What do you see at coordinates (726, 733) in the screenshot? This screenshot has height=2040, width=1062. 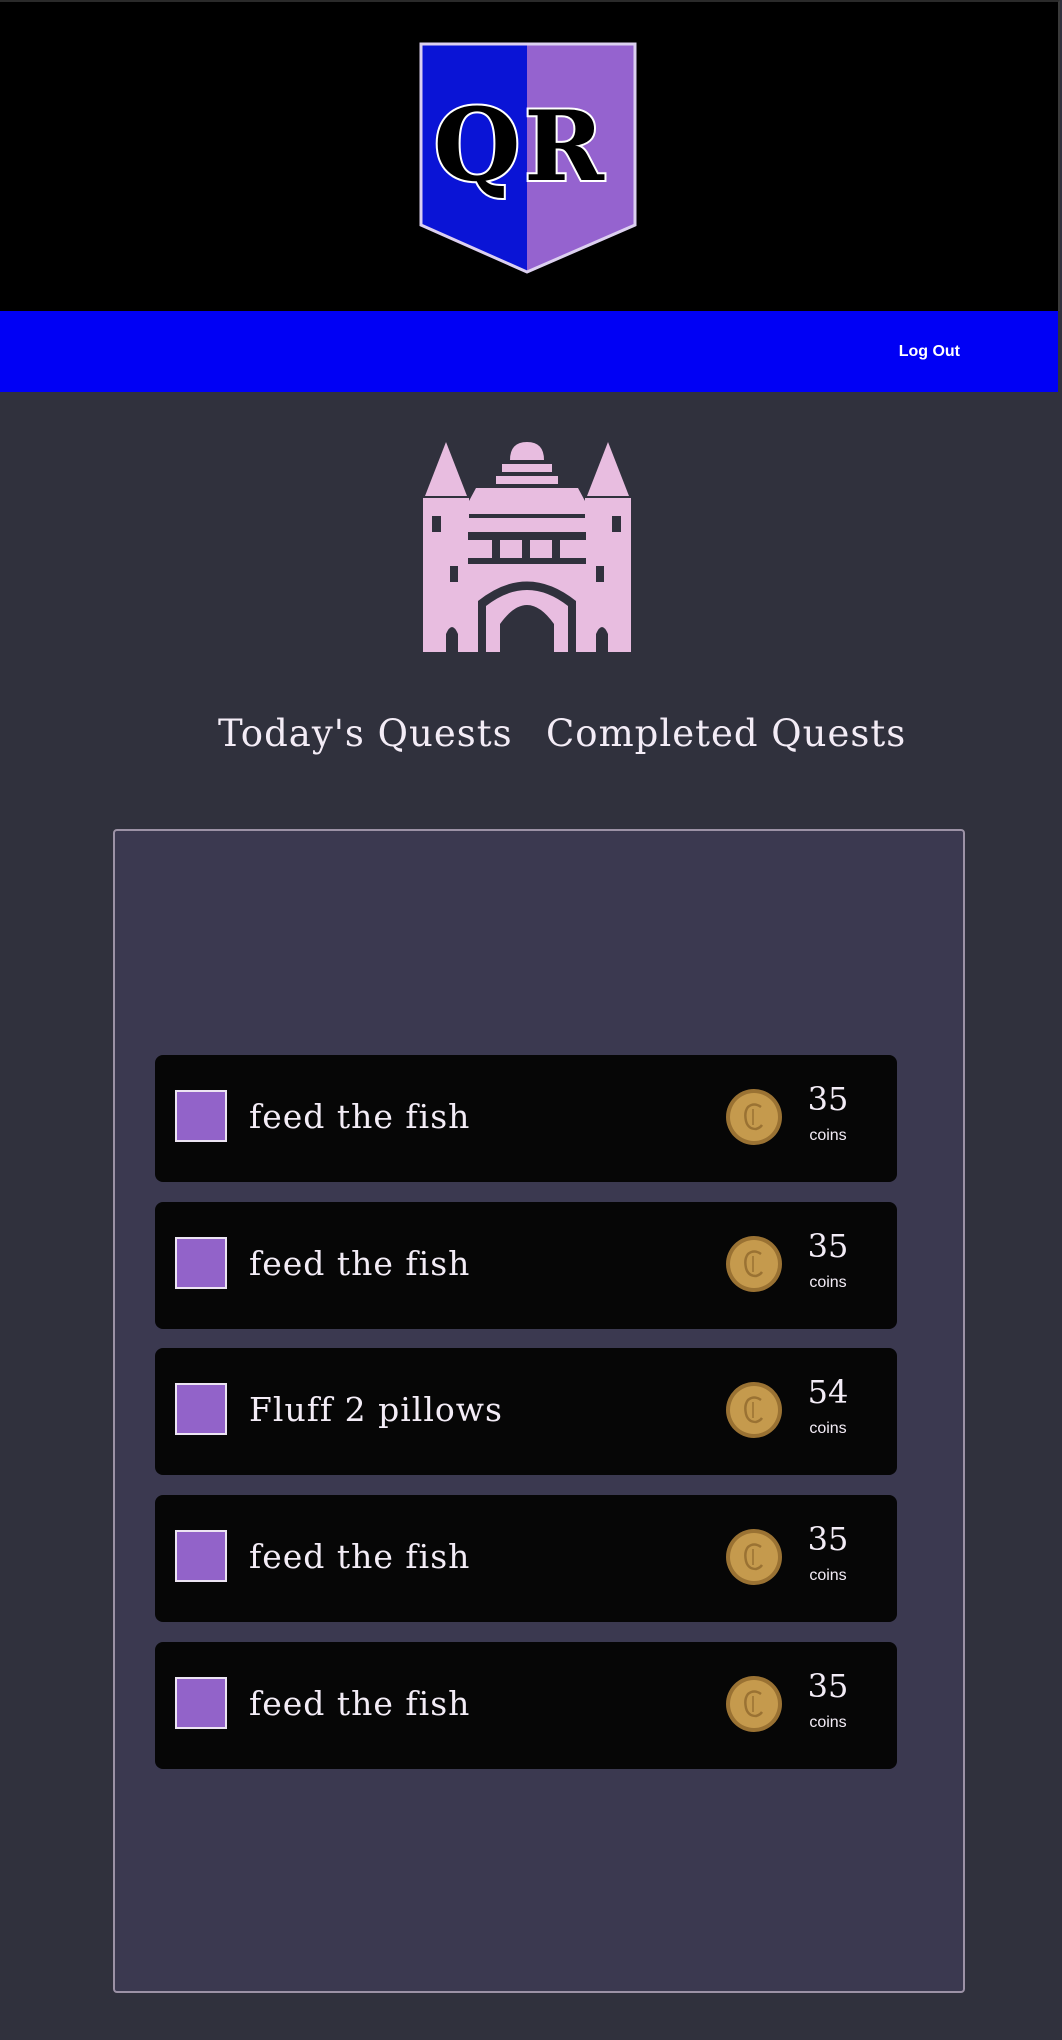 I see `tab-completed-quests: Completed Quests` at bounding box center [726, 733].